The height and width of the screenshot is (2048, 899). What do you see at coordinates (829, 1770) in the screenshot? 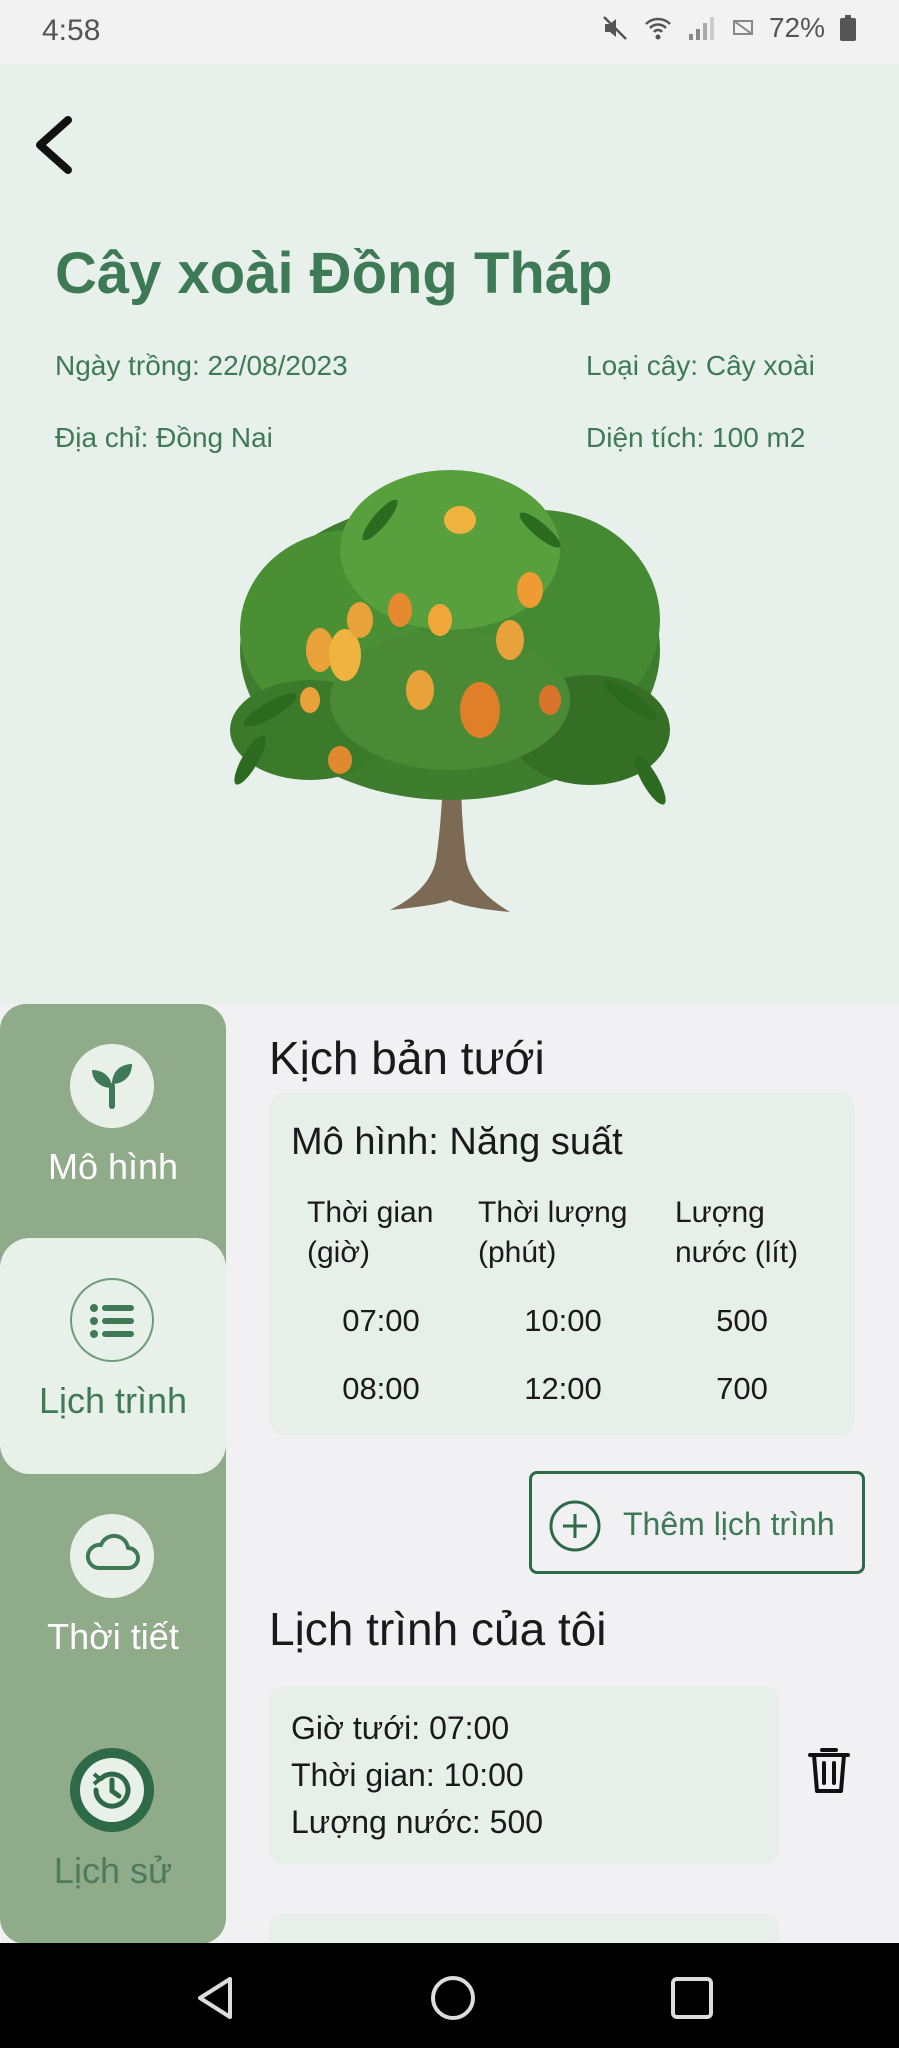
I see `trash-icon` at bounding box center [829, 1770].